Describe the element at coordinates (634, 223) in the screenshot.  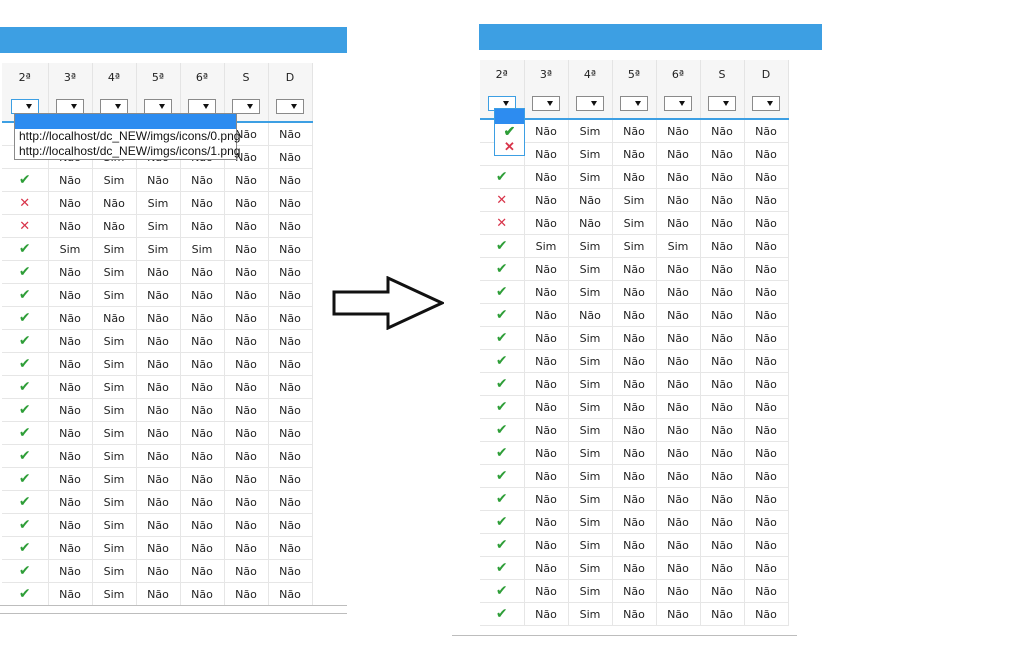
I see `table-row: ✕ Não Não Sim Não Não Não` at that location.